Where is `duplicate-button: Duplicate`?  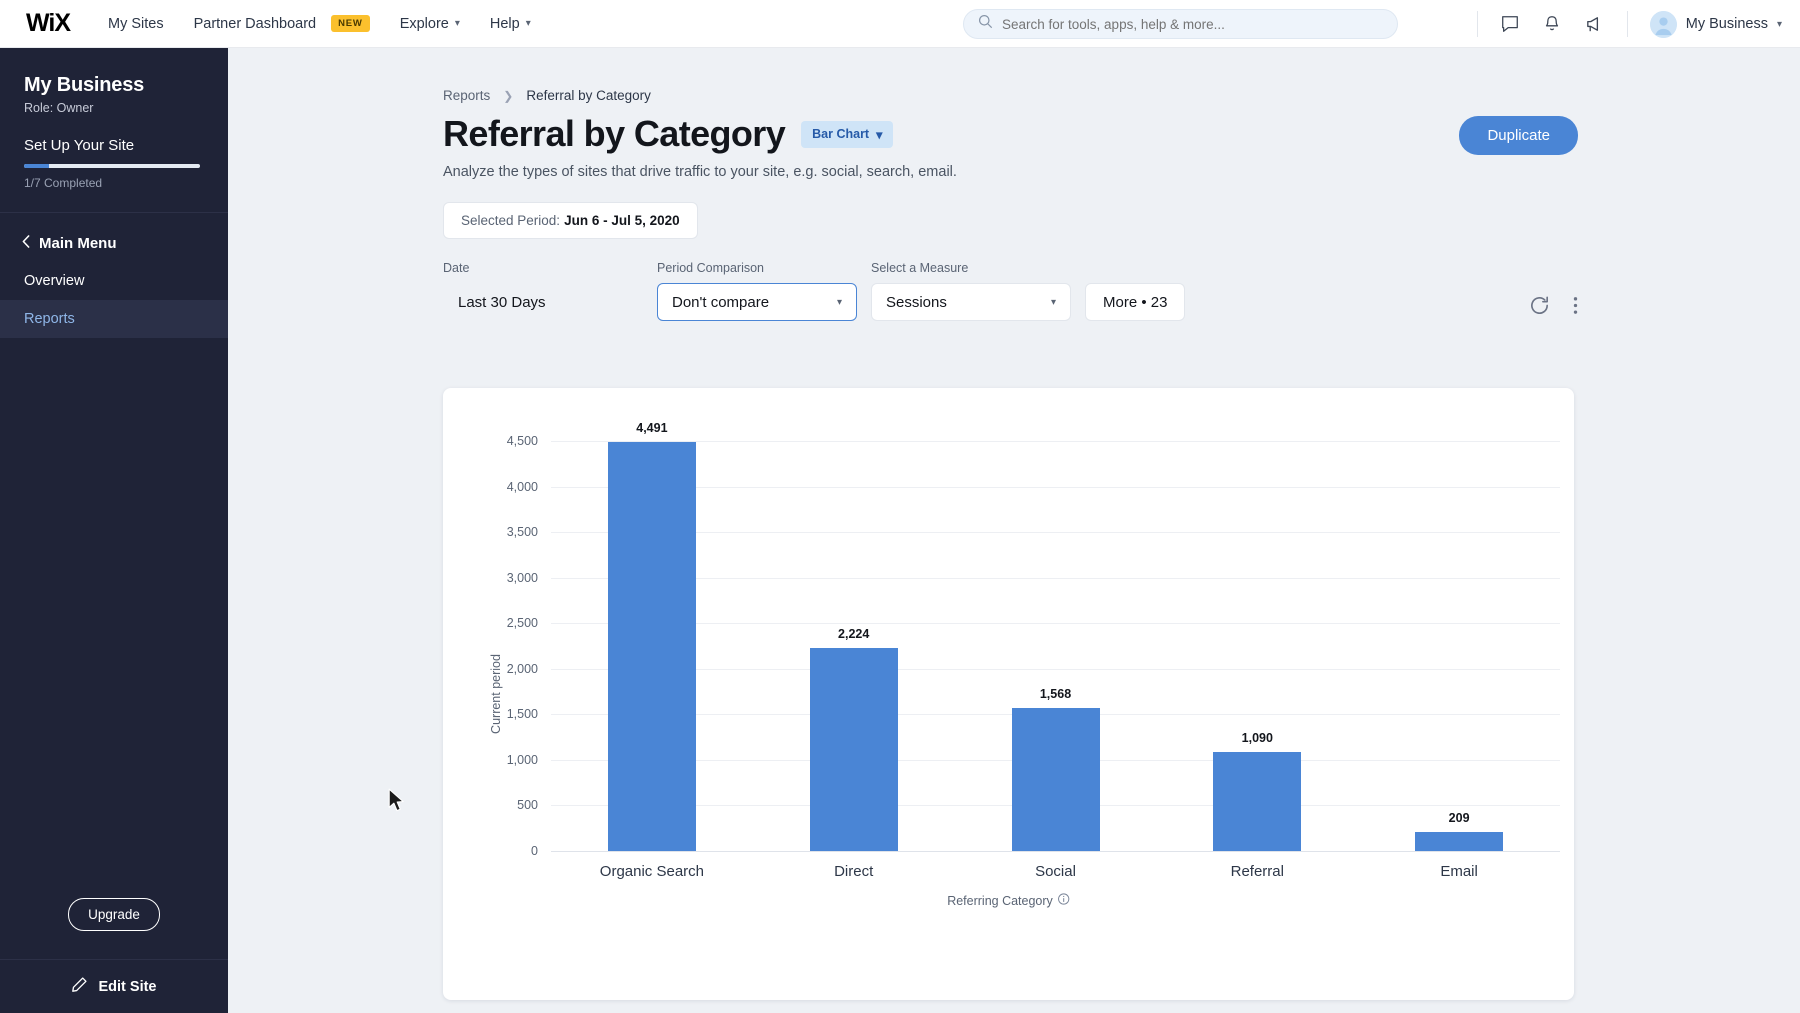 duplicate-button: Duplicate is located at coordinates (1518, 135).